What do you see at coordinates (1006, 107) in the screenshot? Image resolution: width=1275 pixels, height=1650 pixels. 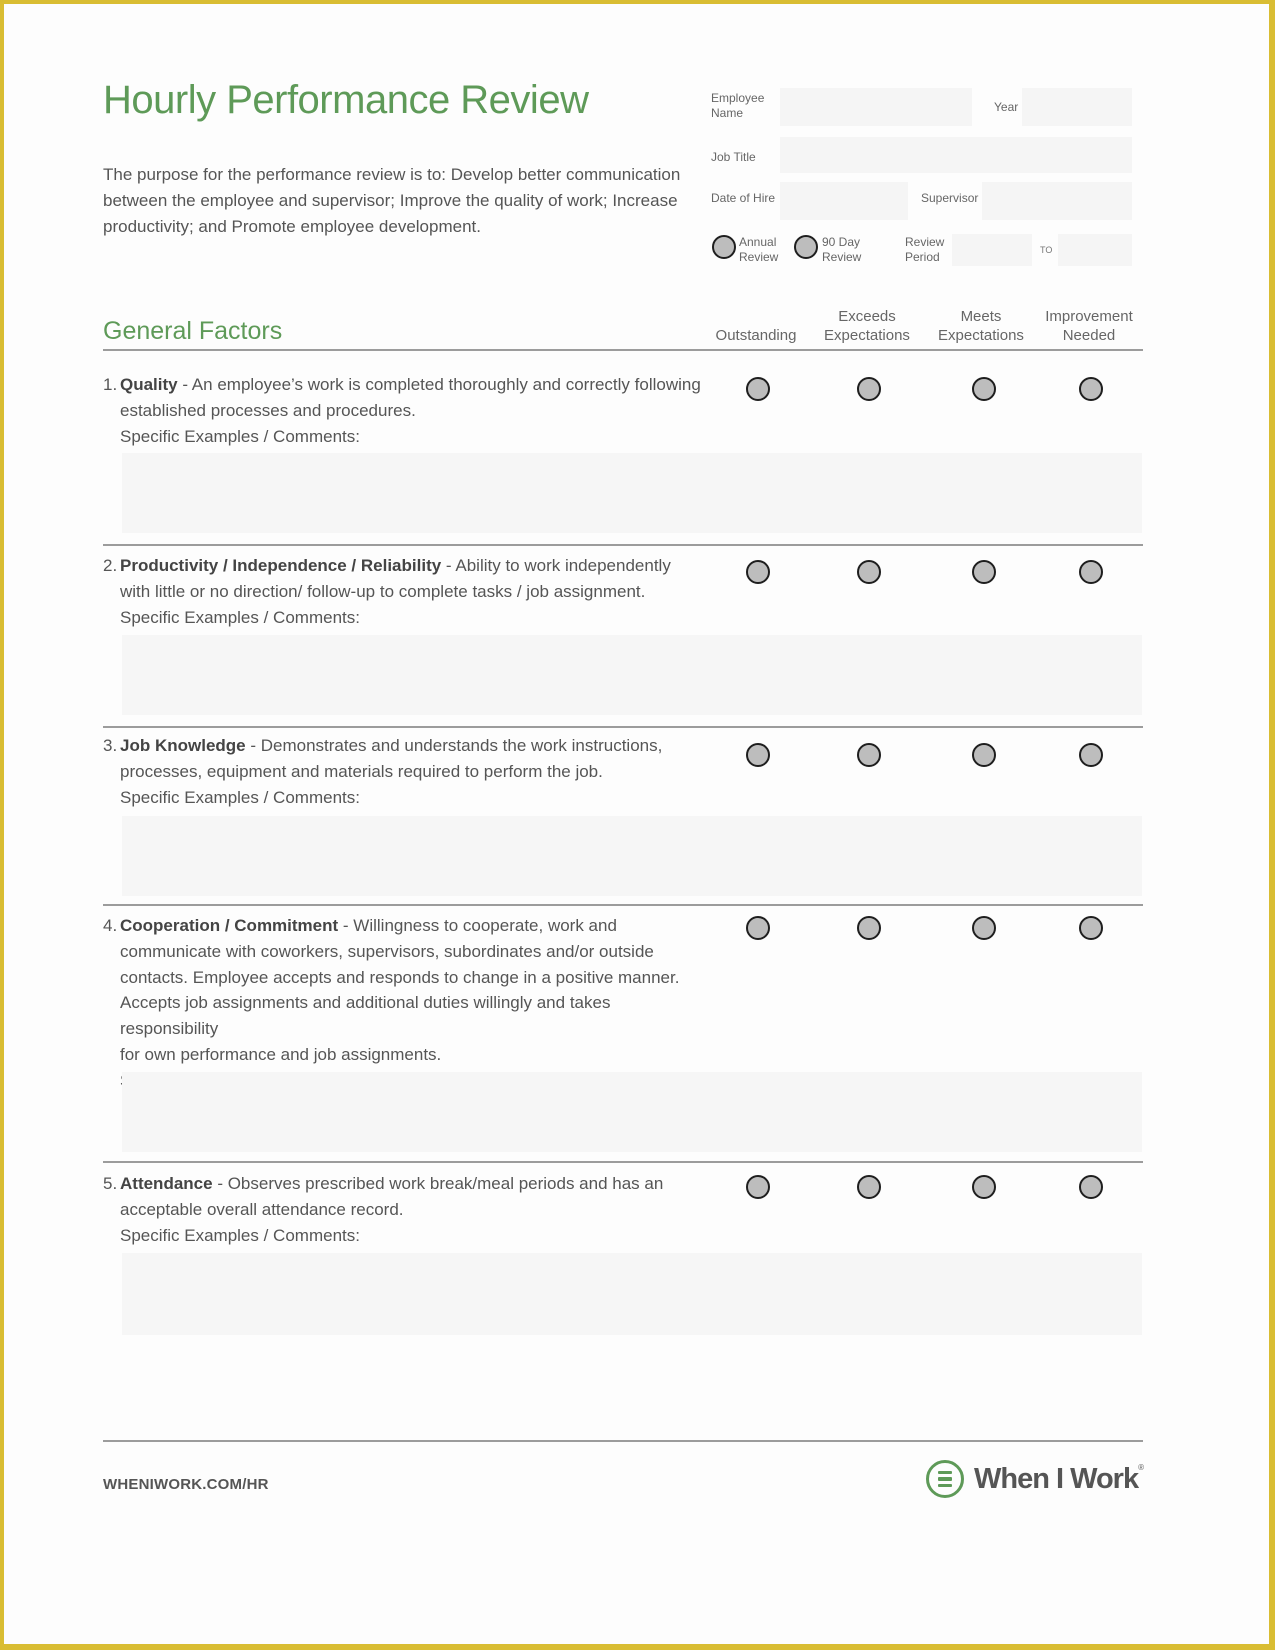 I see `year-label: Year` at bounding box center [1006, 107].